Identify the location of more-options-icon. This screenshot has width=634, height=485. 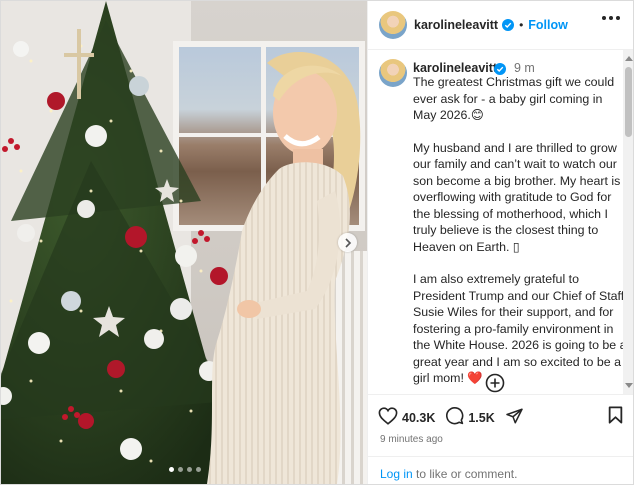
(611, 18).